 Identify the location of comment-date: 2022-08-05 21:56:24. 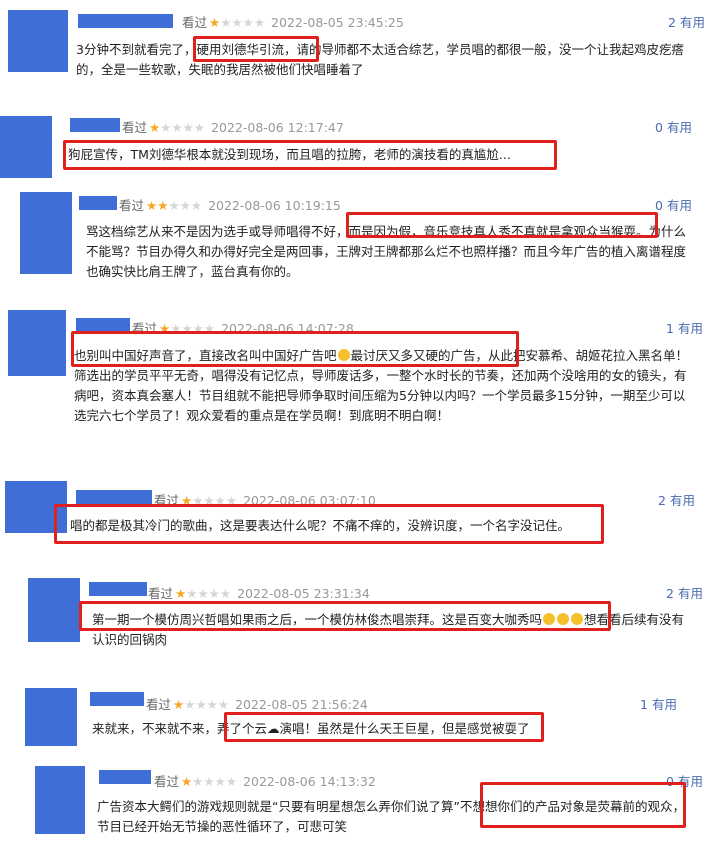
(301, 704).